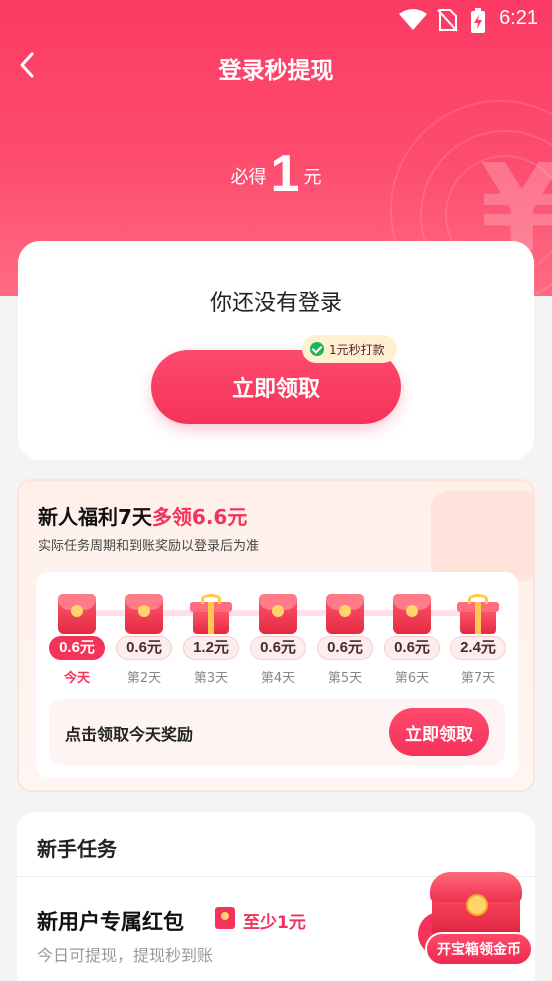 The height and width of the screenshot is (981, 552). Describe the element at coordinates (76, 678) in the screenshot. I see `day-label: 今天` at that location.